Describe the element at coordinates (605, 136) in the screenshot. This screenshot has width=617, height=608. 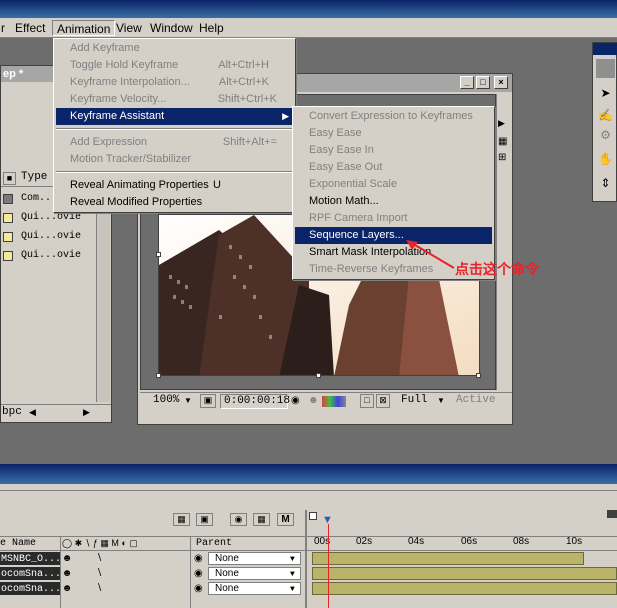
I see `orbit-camera-icon: ⚙` at that location.